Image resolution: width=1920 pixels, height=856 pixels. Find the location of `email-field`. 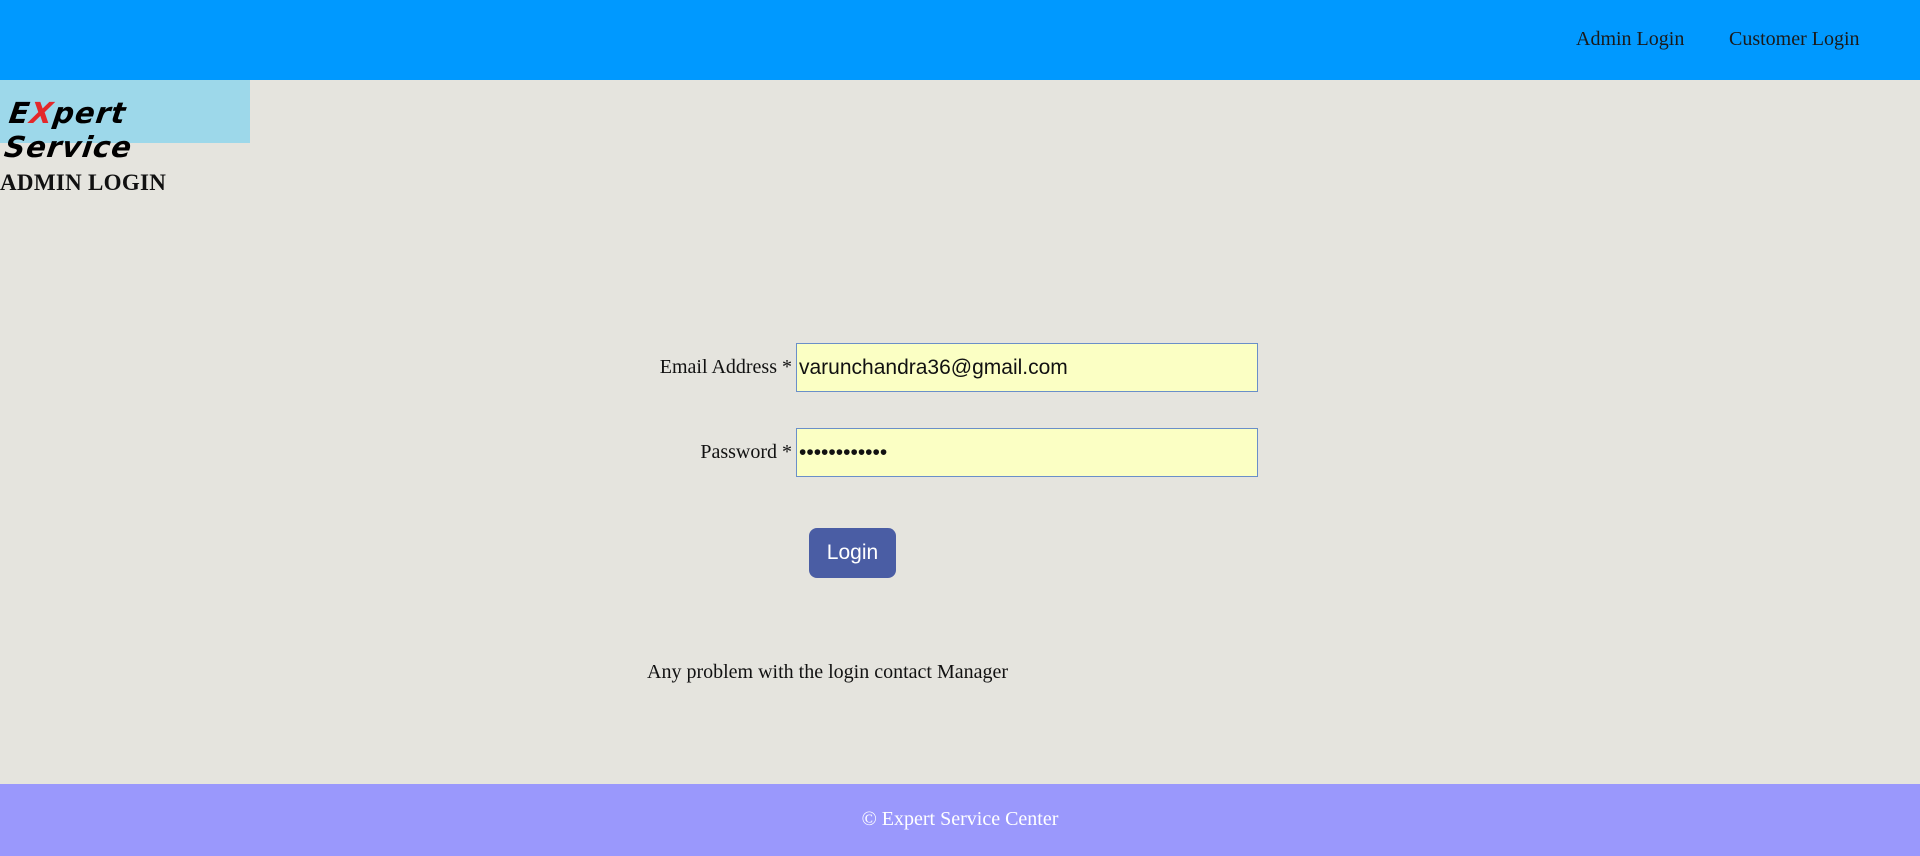

email-field is located at coordinates (1027, 367).